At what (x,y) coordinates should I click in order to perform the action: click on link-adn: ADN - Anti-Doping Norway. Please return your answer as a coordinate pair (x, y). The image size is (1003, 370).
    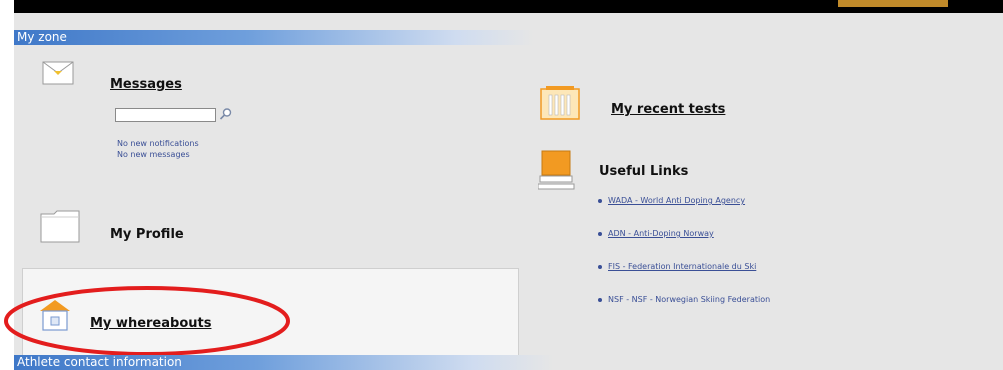
    Looking at the image, I should click on (661, 233).